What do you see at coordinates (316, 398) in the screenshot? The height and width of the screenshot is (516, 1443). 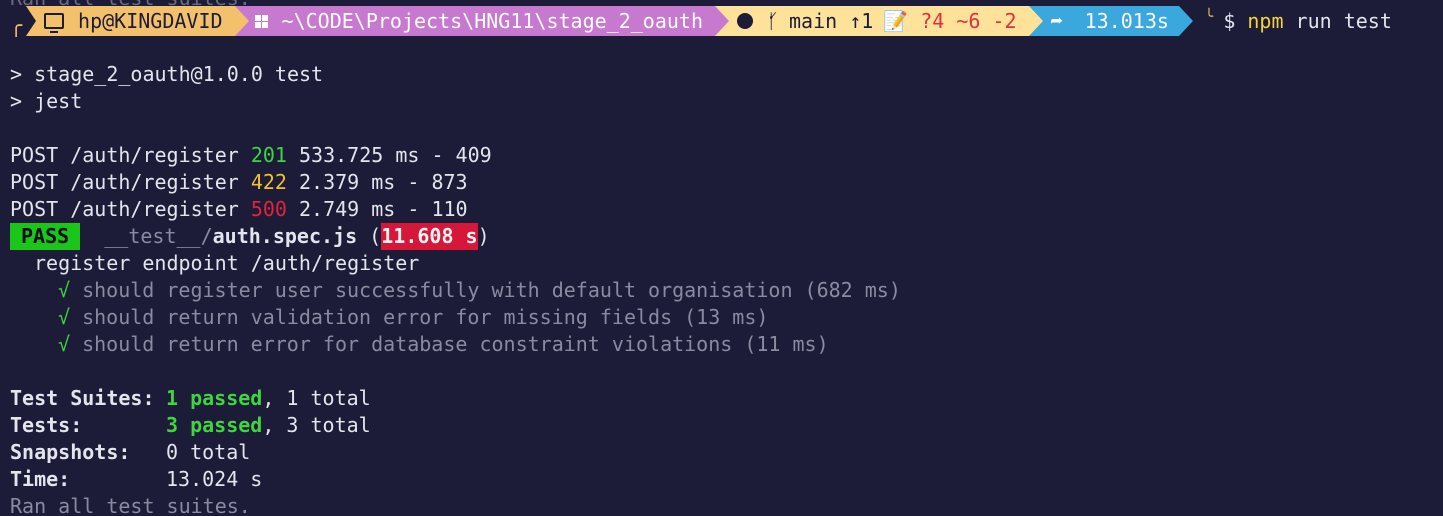 I see `summary-total: , 1 total` at bounding box center [316, 398].